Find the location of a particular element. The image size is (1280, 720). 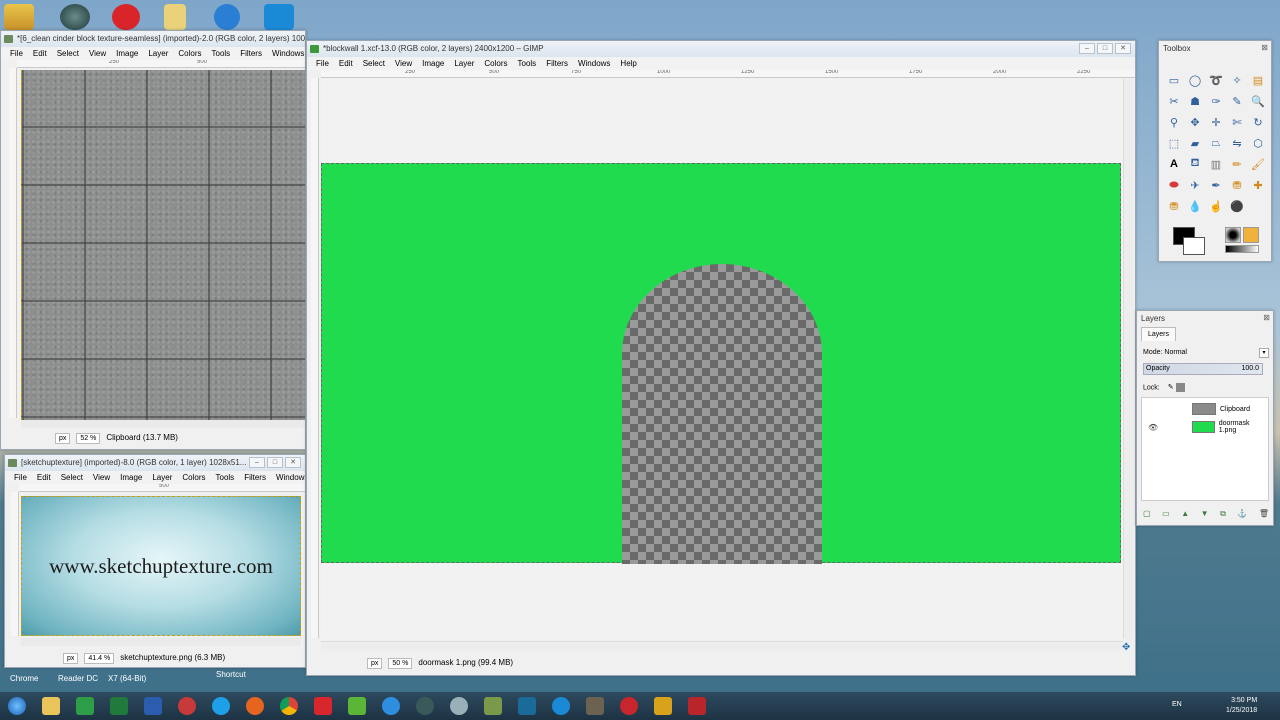

menu-layer: Layer is located at coordinates (464, 63).